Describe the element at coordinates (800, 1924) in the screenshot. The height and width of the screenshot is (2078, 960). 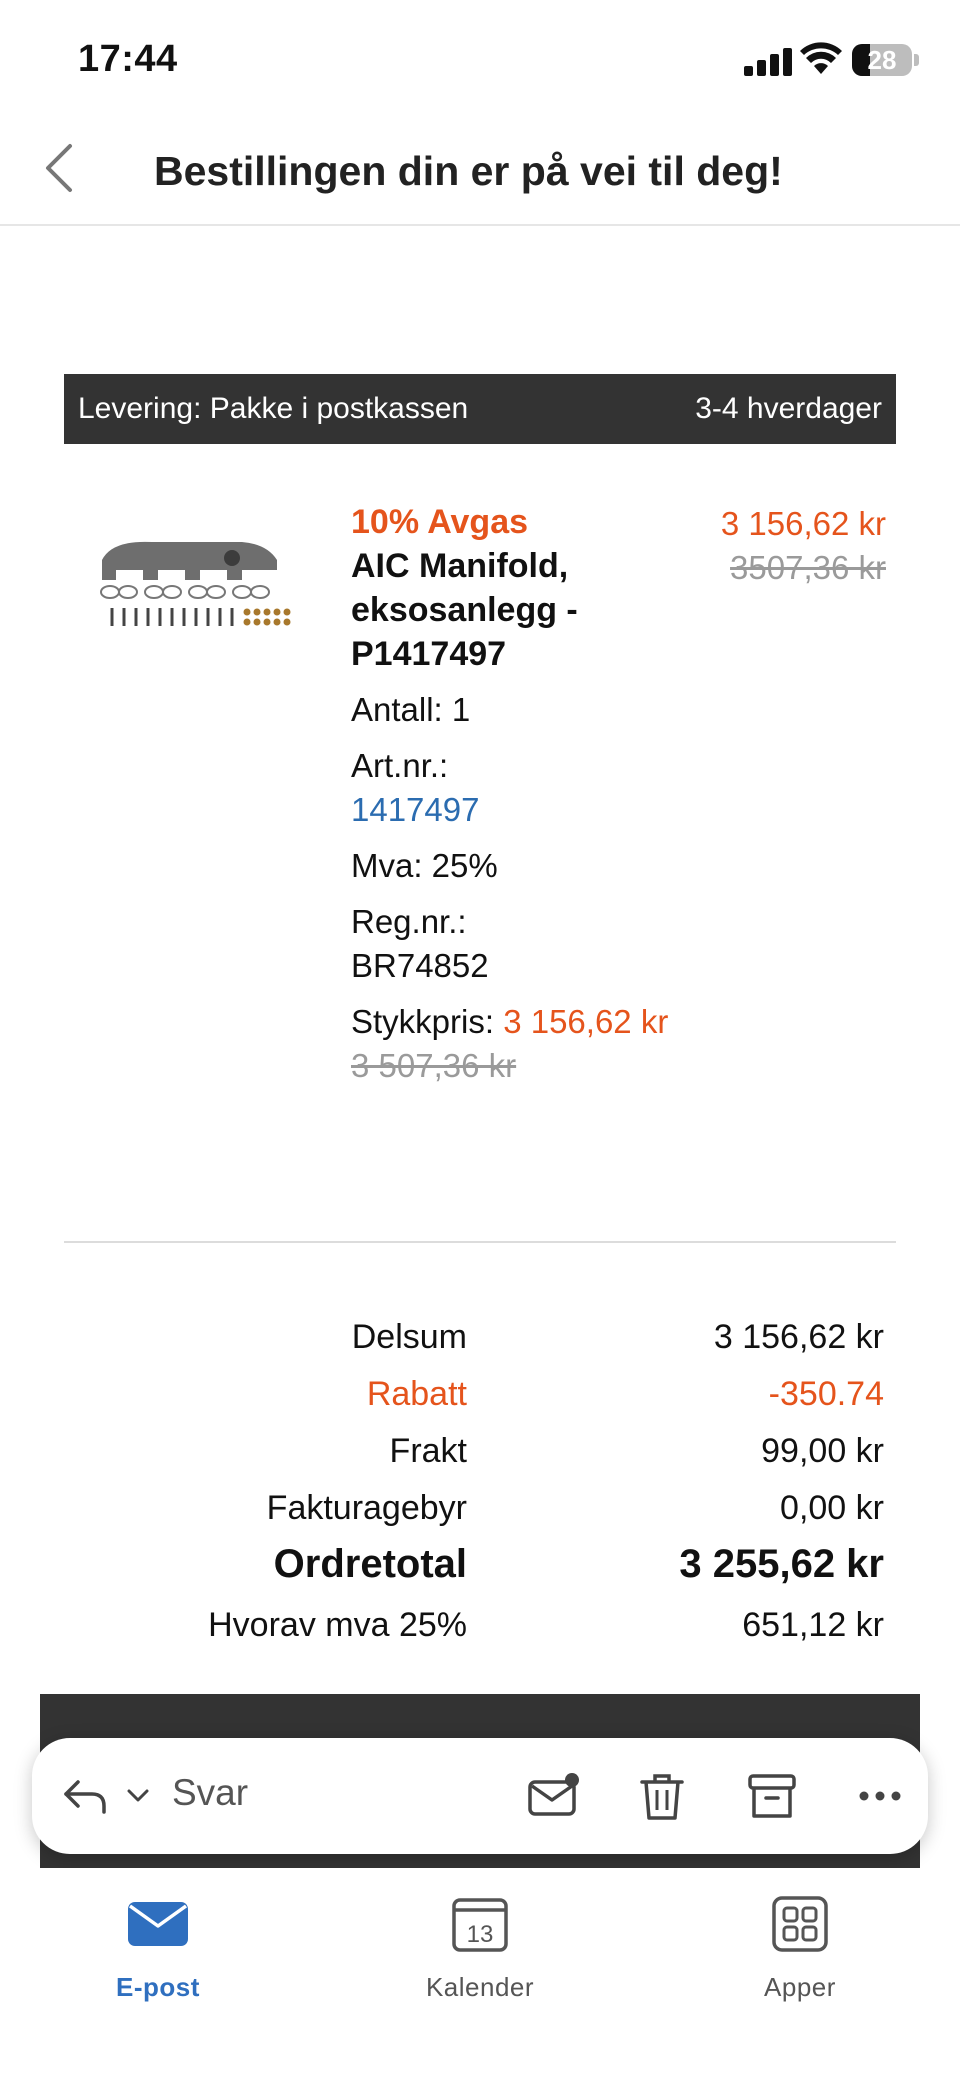
I see `apps-grid-icon` at that location.